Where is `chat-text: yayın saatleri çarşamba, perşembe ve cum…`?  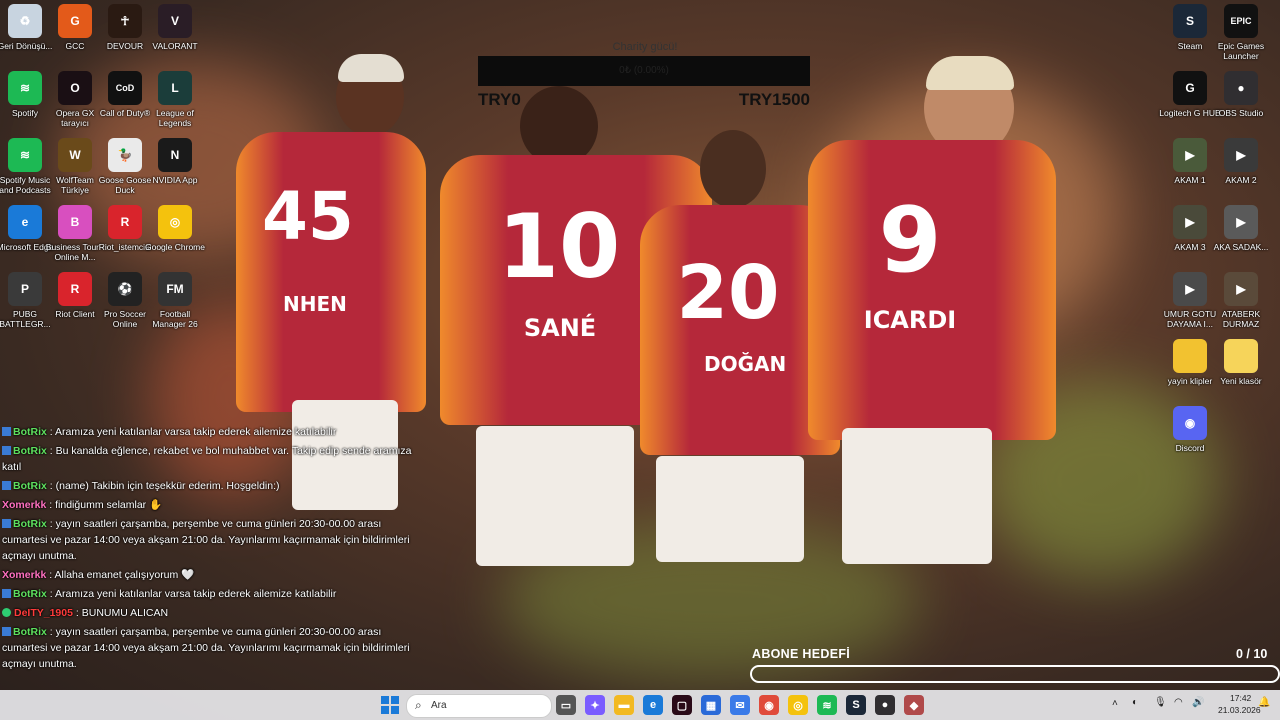
chat-text: yayın saatleri çarşamba, perşembe ve cum… is located at coordinates (206, 540).